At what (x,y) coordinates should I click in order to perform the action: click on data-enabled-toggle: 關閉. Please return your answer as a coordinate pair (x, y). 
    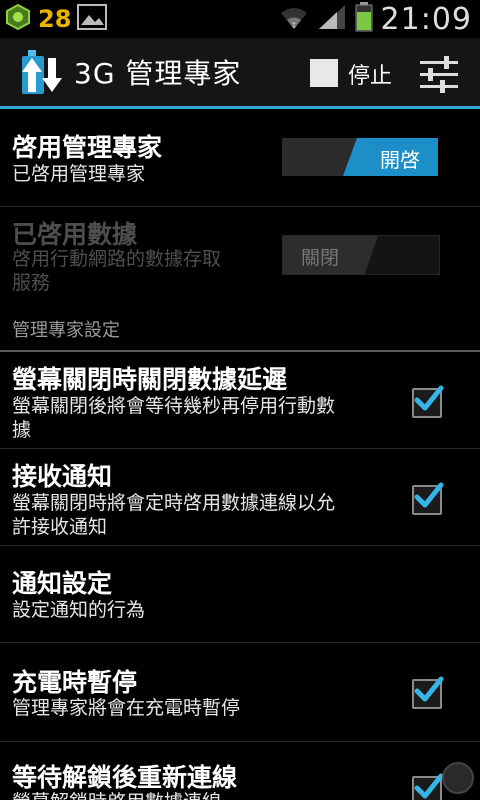
    Looking at the image, I should click on (361, 255).